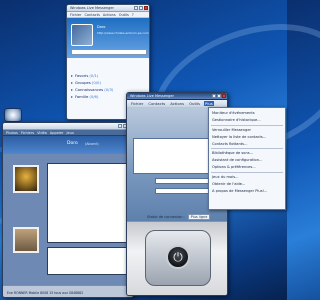  I want to click on messenger-window-title: Windows Live Messenger, so click(152, 96).